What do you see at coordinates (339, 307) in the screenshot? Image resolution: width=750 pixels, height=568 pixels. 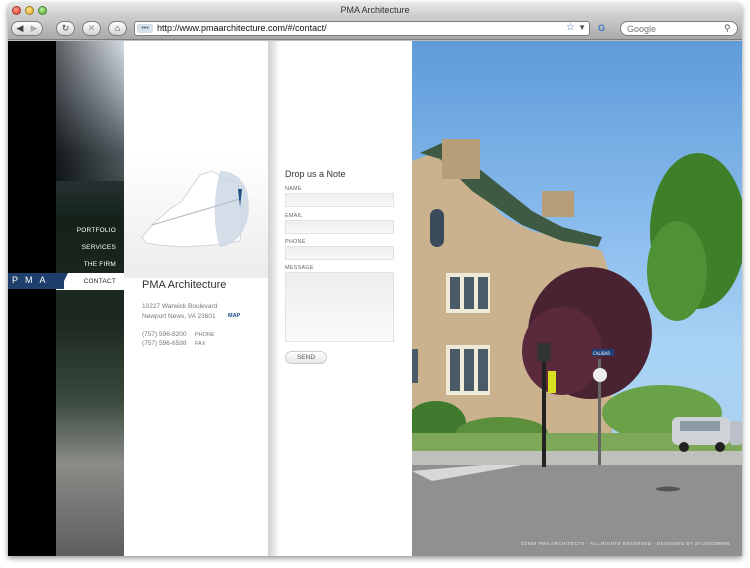 I see `message-field` at bounding box center [339, 307].